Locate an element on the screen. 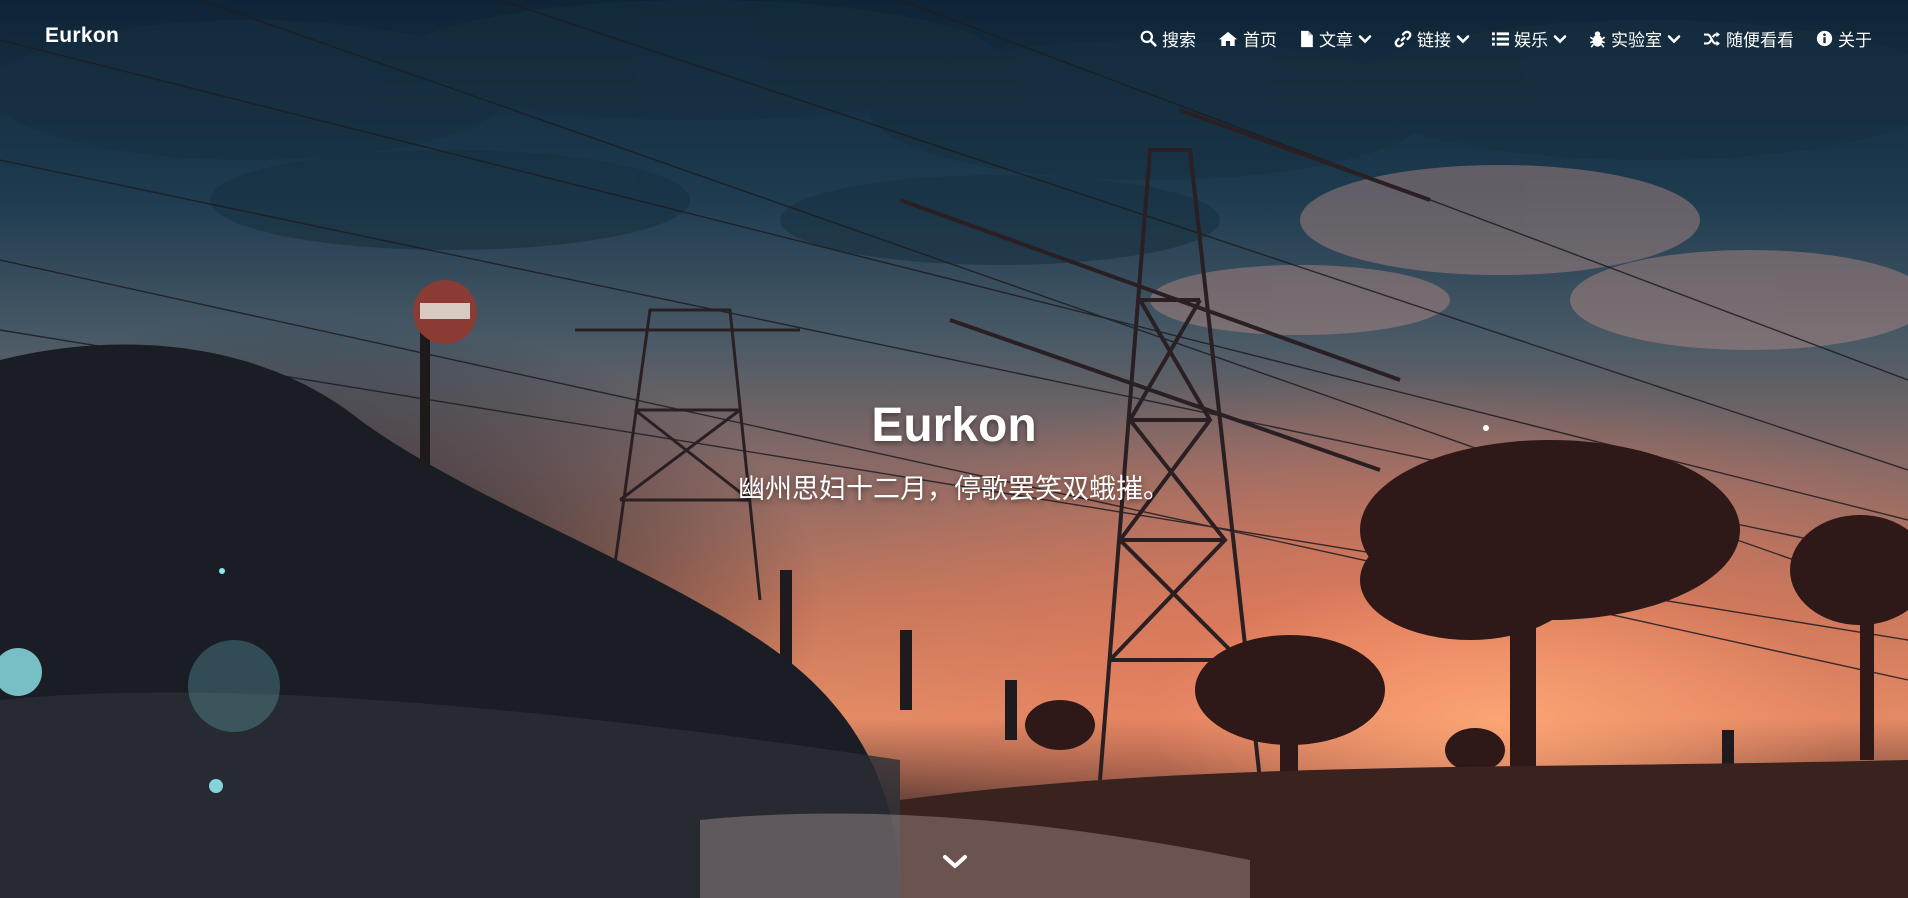 Image resolution: width=1908 pixels, height=898 pixels. nav-item-articles: 文章 is located at coordinates (1335, 38).